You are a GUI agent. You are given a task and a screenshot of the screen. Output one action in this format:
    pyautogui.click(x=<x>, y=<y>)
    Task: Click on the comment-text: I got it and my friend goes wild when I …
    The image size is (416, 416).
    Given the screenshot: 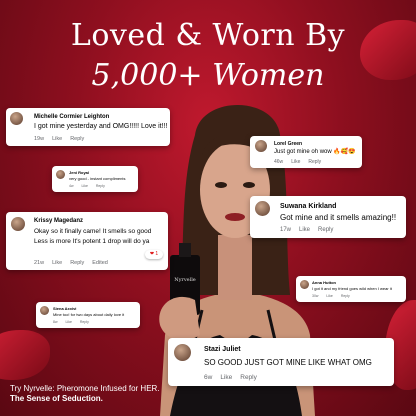 What is the action you would take?
    pyautogui.click(x=352, y=288)
    